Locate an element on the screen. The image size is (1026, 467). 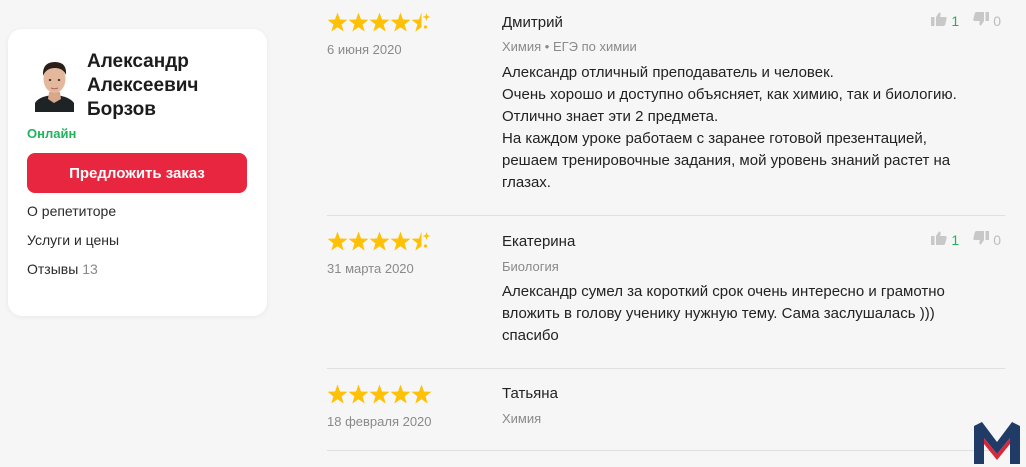
review-item: 18 февраля 2020 Татьяна Химия is located at coordinates (666, 410).